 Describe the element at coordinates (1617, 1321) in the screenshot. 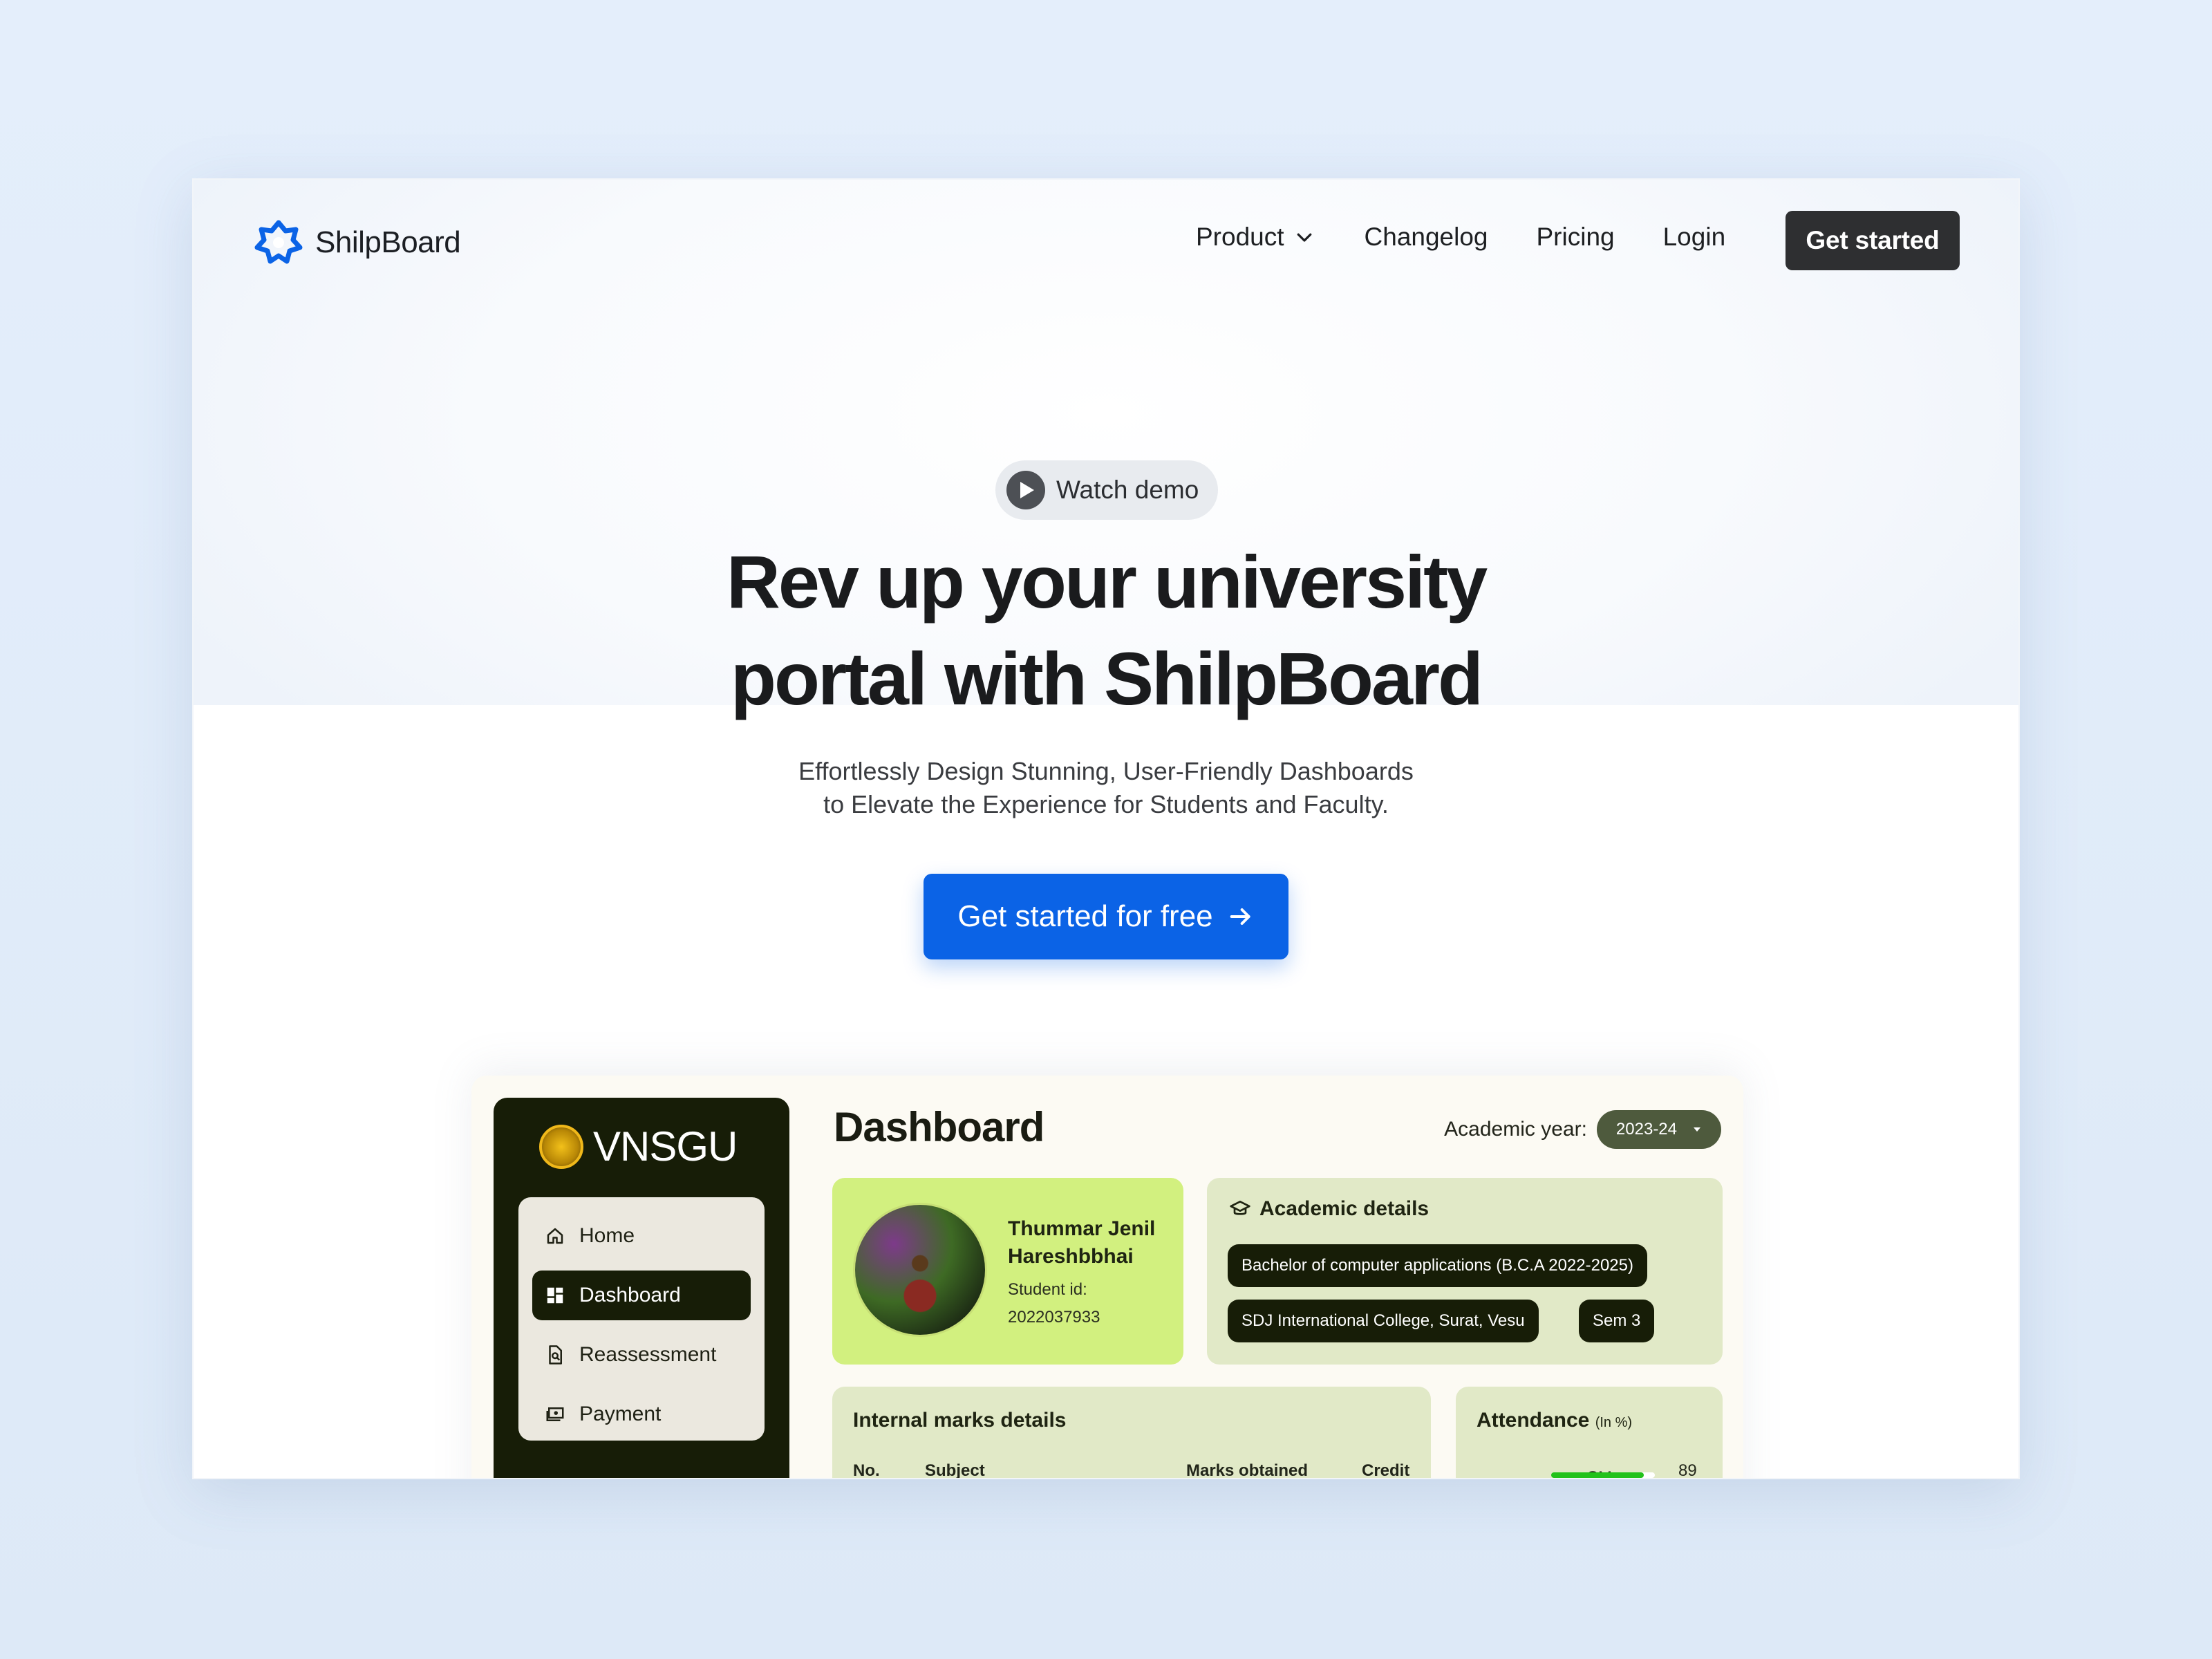

I see `semester-chip: Sem 3` at that location.